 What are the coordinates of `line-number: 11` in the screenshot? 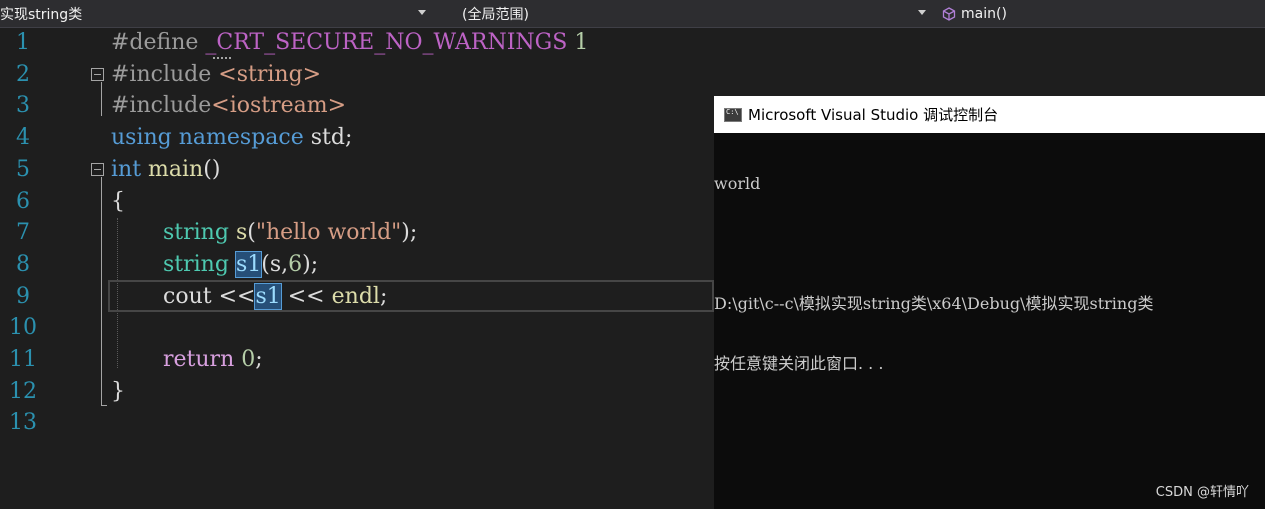 It's located at (23, 359).